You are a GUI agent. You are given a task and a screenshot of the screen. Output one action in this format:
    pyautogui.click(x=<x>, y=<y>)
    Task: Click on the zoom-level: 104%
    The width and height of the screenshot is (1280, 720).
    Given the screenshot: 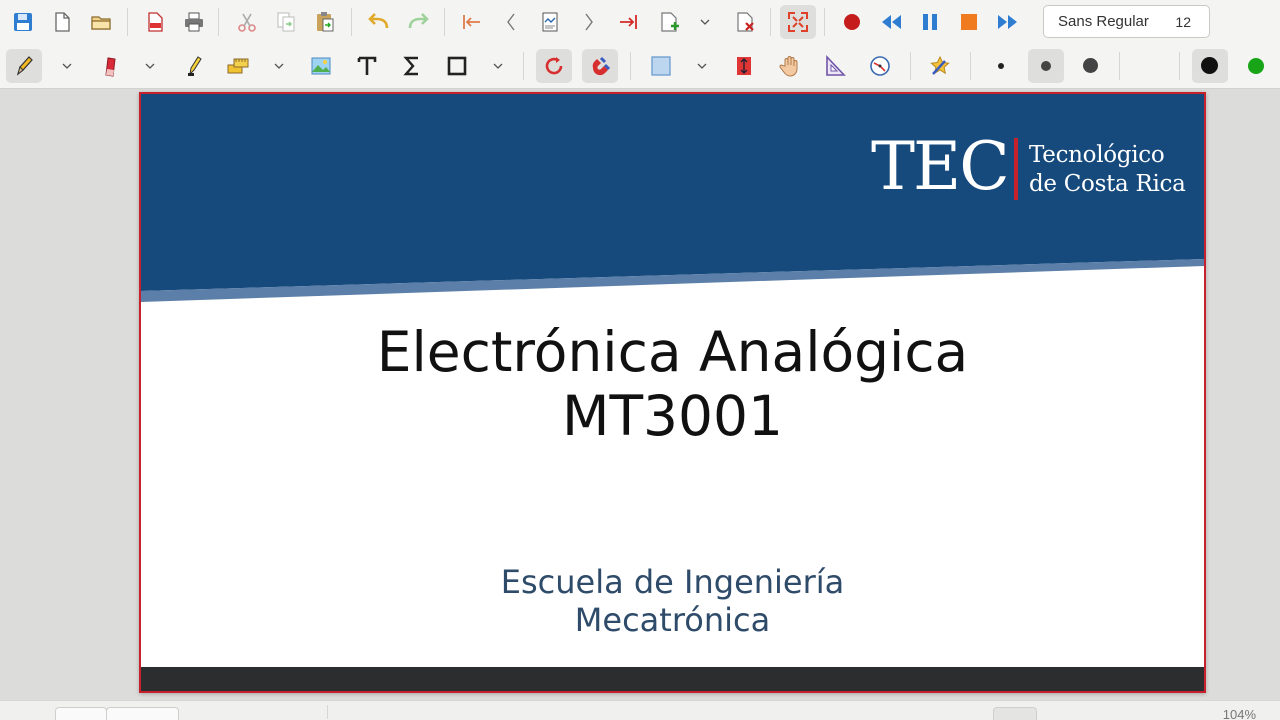 What is the action you would take?
    pyautogui.click(x=1239, y=713)
    